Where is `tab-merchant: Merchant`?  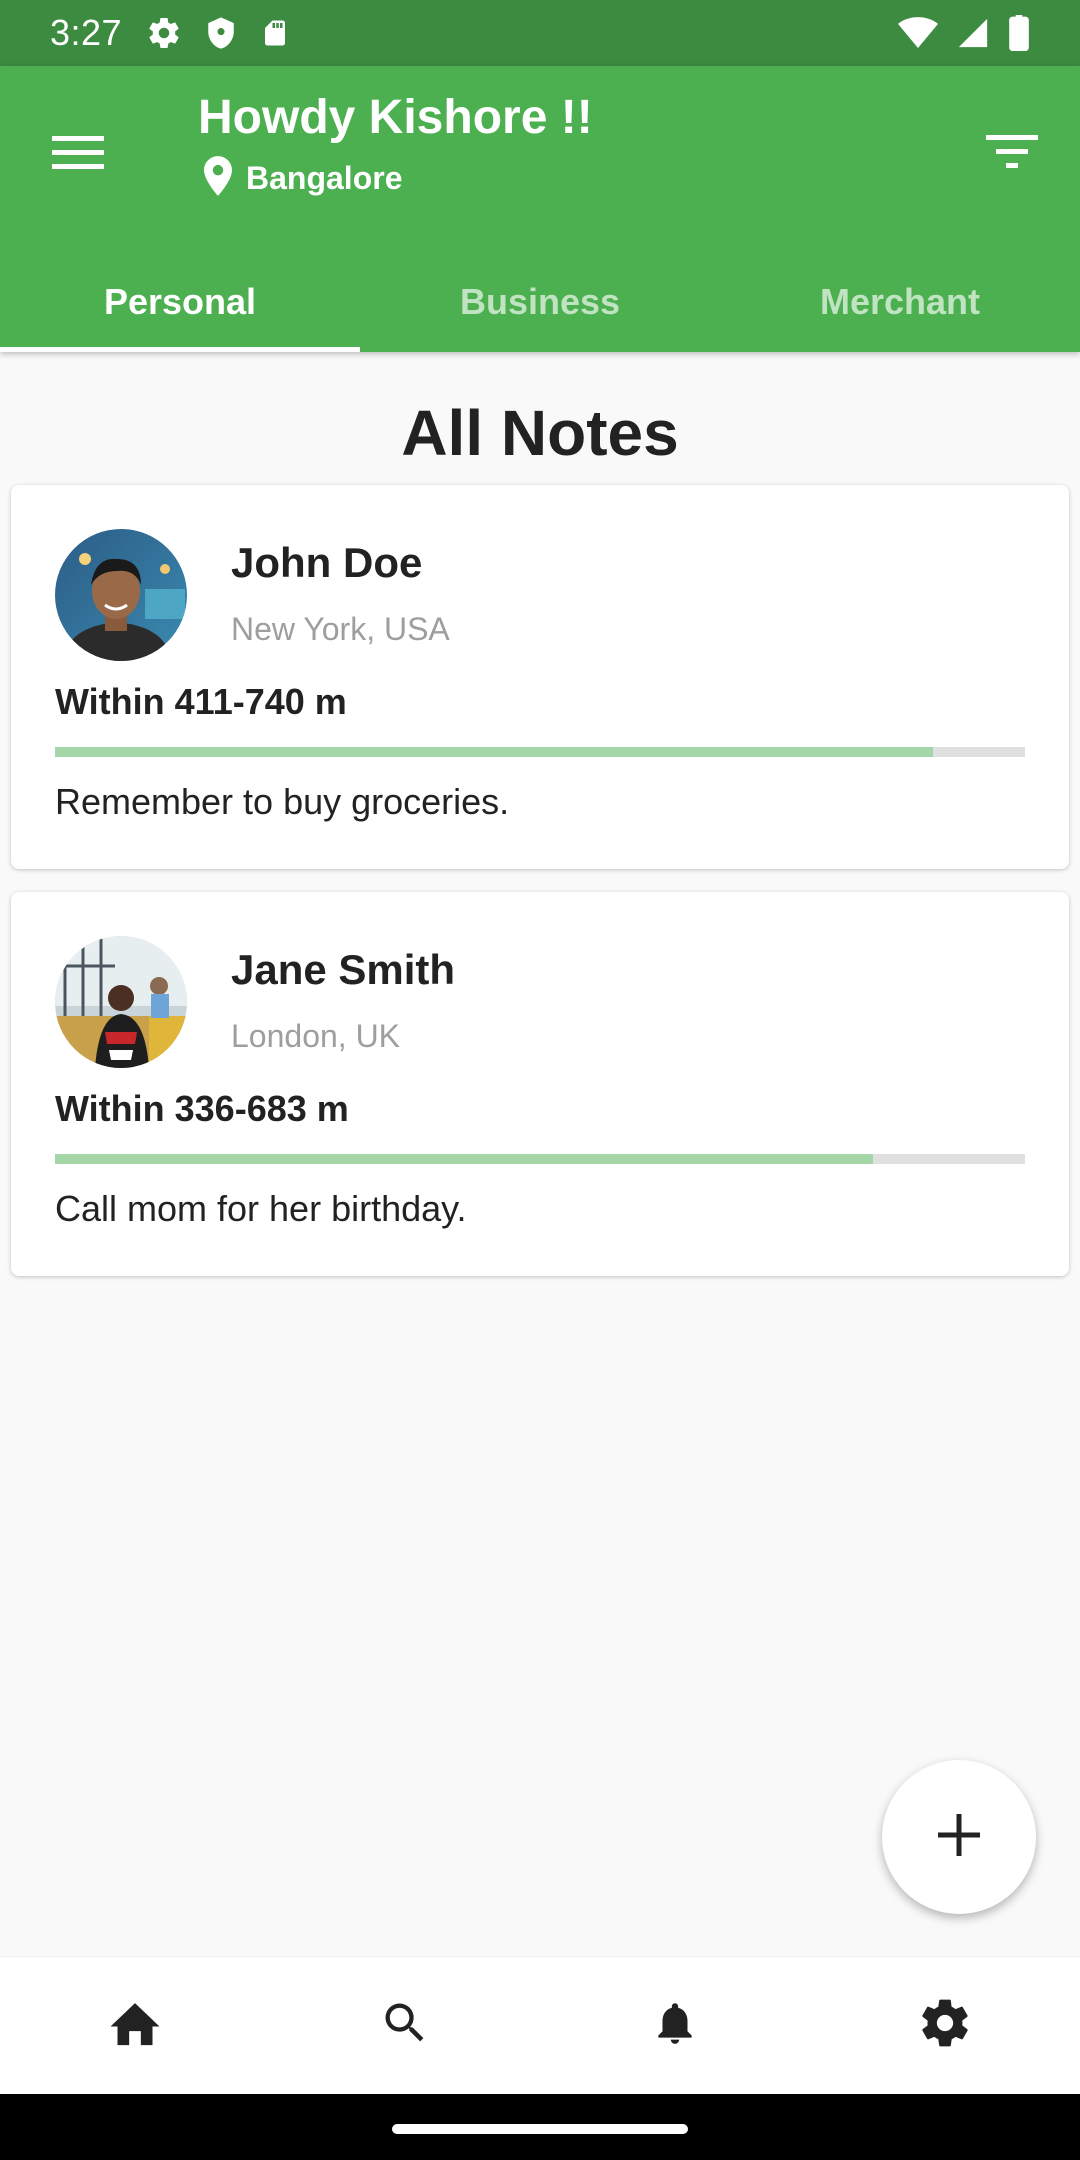 tab-merchant: Merchant is located at coordinates (900, 302).